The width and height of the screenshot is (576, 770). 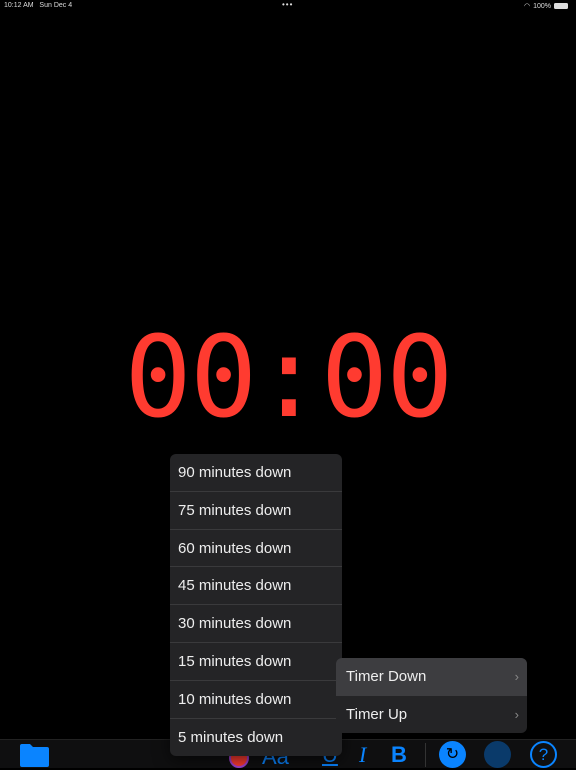 I want to click on menu-item-45: 45 minutes down, so click(x=256, y=586).